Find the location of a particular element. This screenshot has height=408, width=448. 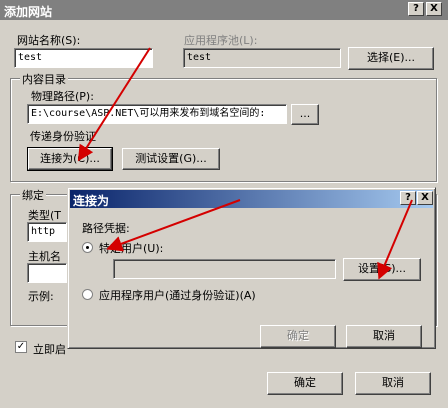

connect-as-titlebar: 连接为 ? X is located at coordinates (251, 199).